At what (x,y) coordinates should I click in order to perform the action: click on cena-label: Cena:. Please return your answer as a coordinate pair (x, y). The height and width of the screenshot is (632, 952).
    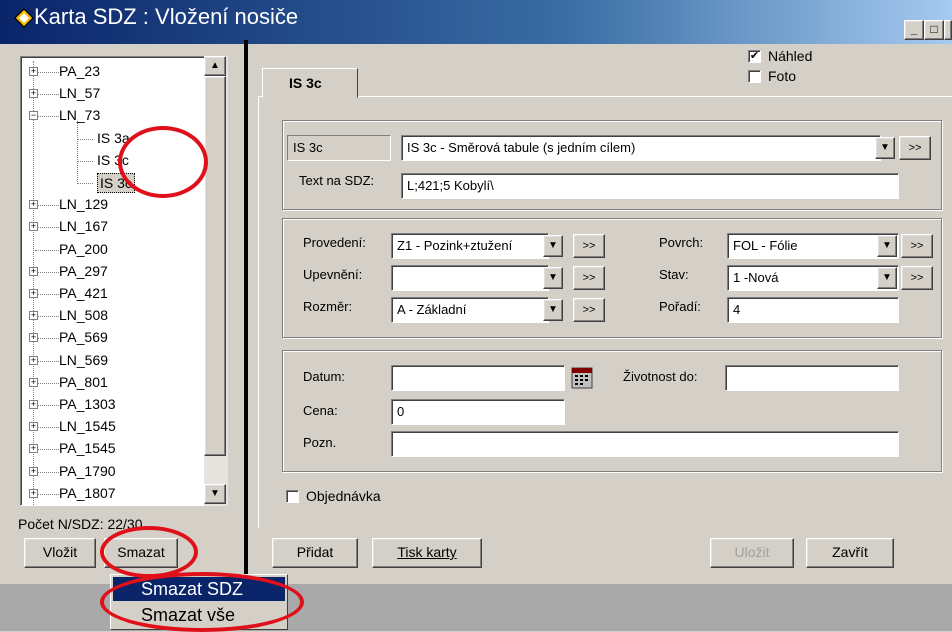
    Looking at the image, I should click on (320, 410).